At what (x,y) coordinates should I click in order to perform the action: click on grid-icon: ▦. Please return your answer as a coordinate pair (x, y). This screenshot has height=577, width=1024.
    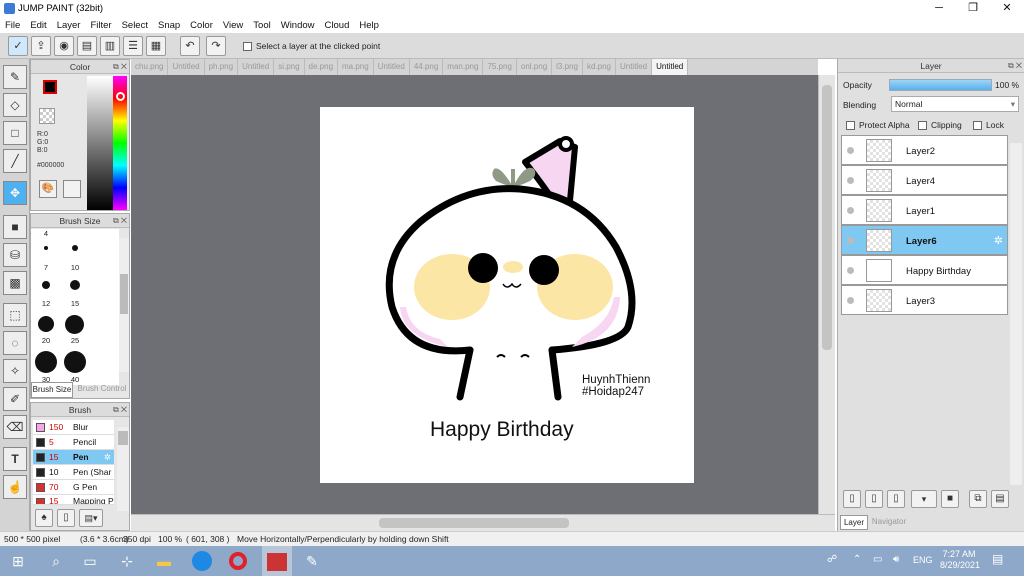
    Looking at the image, I should click on (156, 46).